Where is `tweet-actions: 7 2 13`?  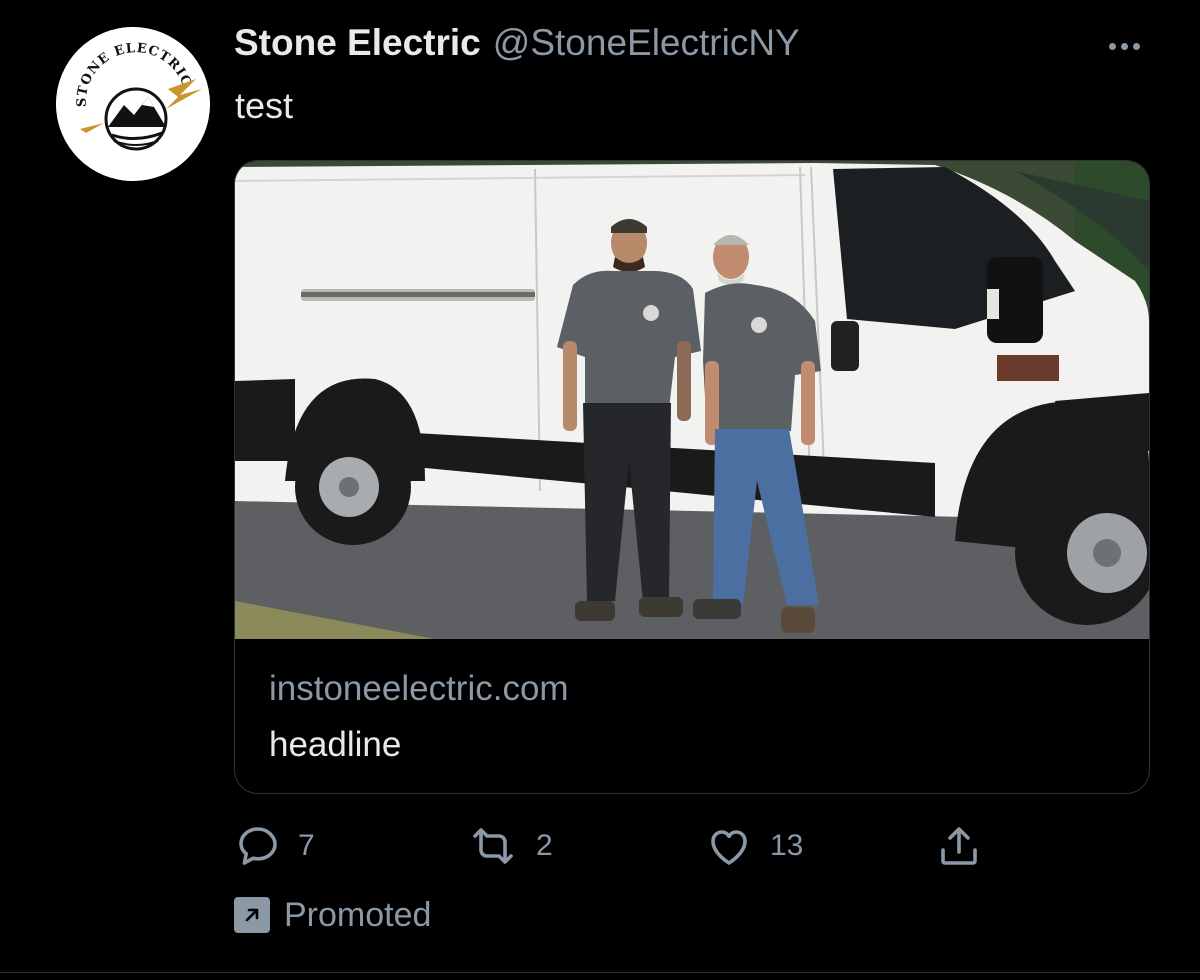
tweet-actions: 7 2 13 is located at coordinates (614, 846).